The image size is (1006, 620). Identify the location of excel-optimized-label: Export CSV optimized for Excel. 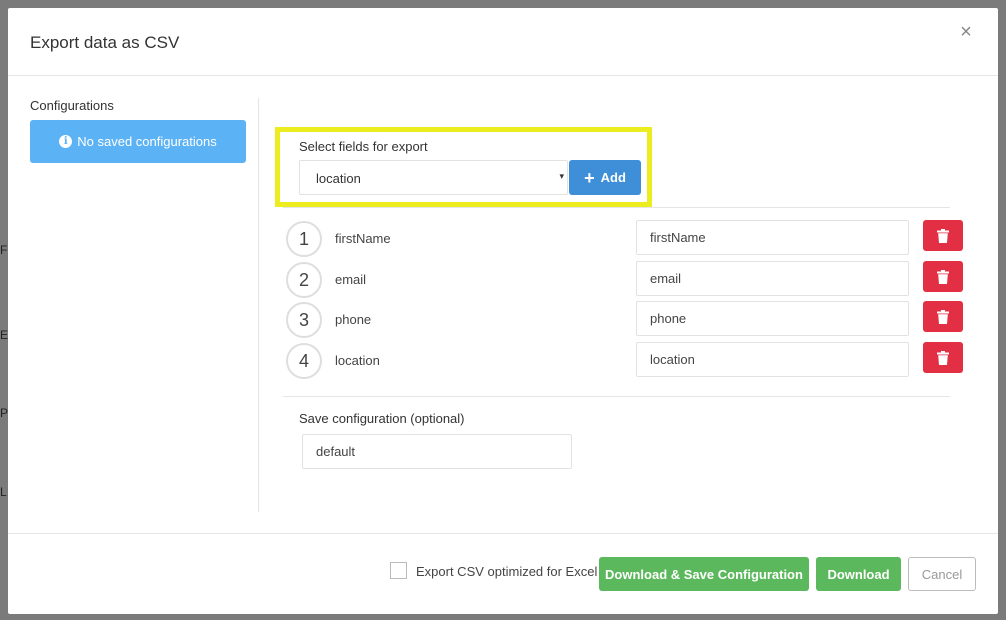
(506, 571).